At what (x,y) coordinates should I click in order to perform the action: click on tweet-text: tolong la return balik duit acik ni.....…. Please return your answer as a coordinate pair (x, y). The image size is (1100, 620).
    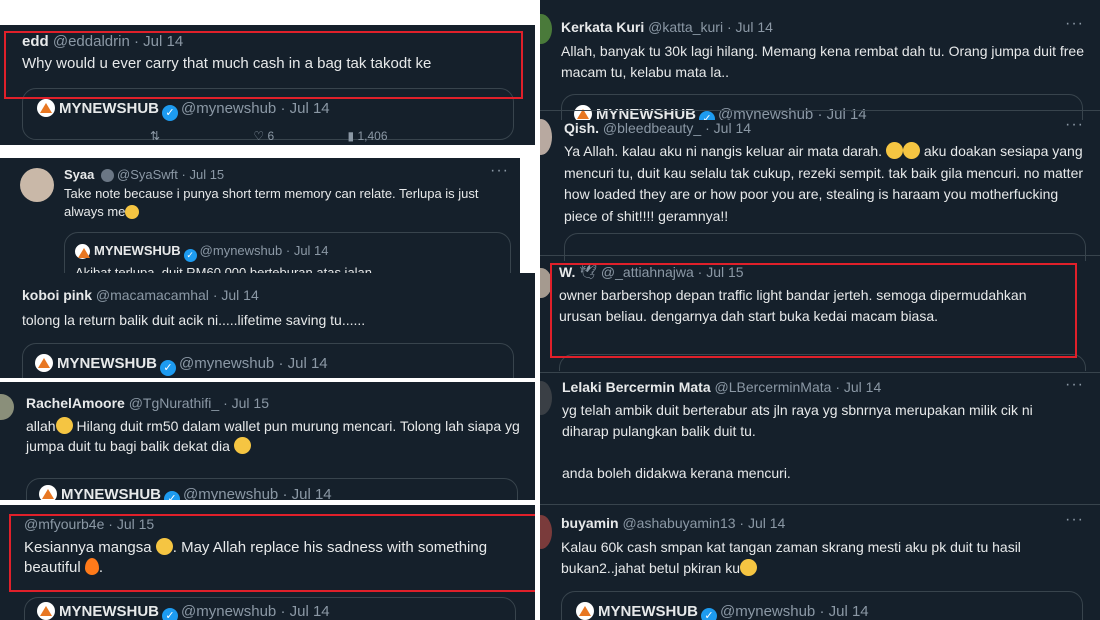
    Looking at the image, I should click on (194, 320).